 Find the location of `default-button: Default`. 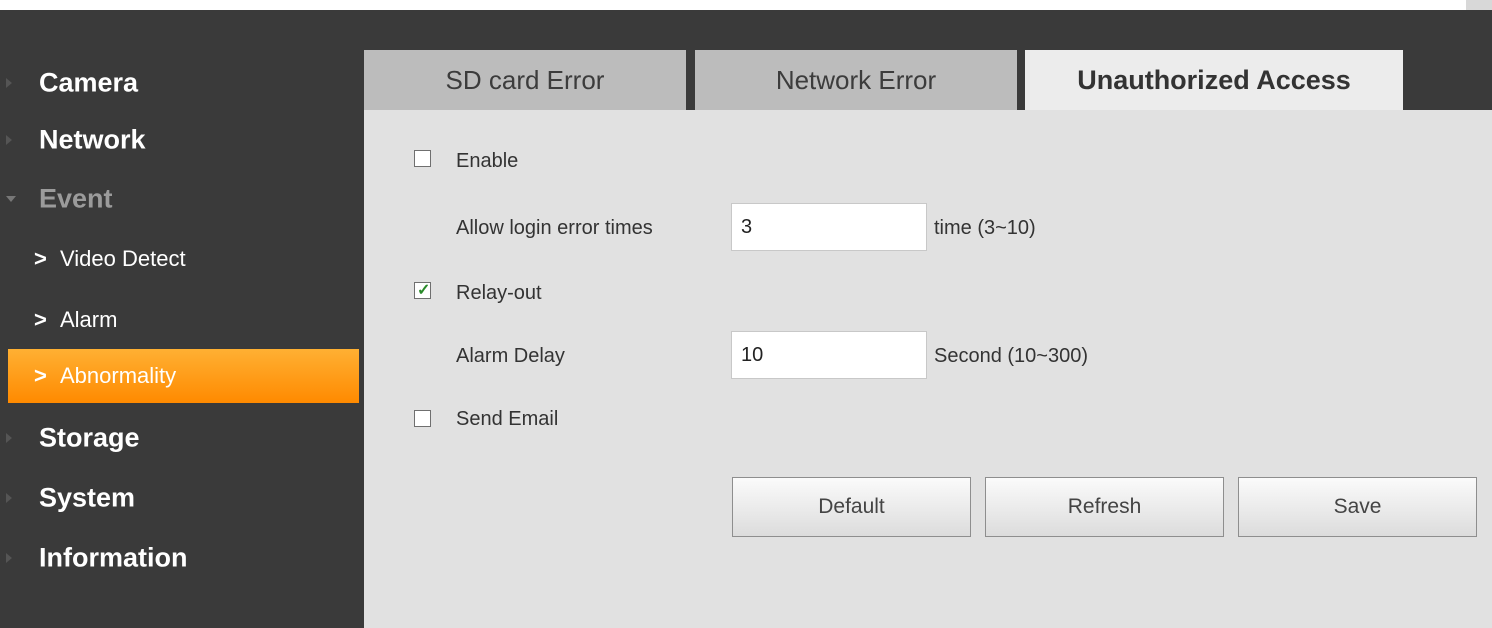

default-button: Default is located at coordinates (851, 507).